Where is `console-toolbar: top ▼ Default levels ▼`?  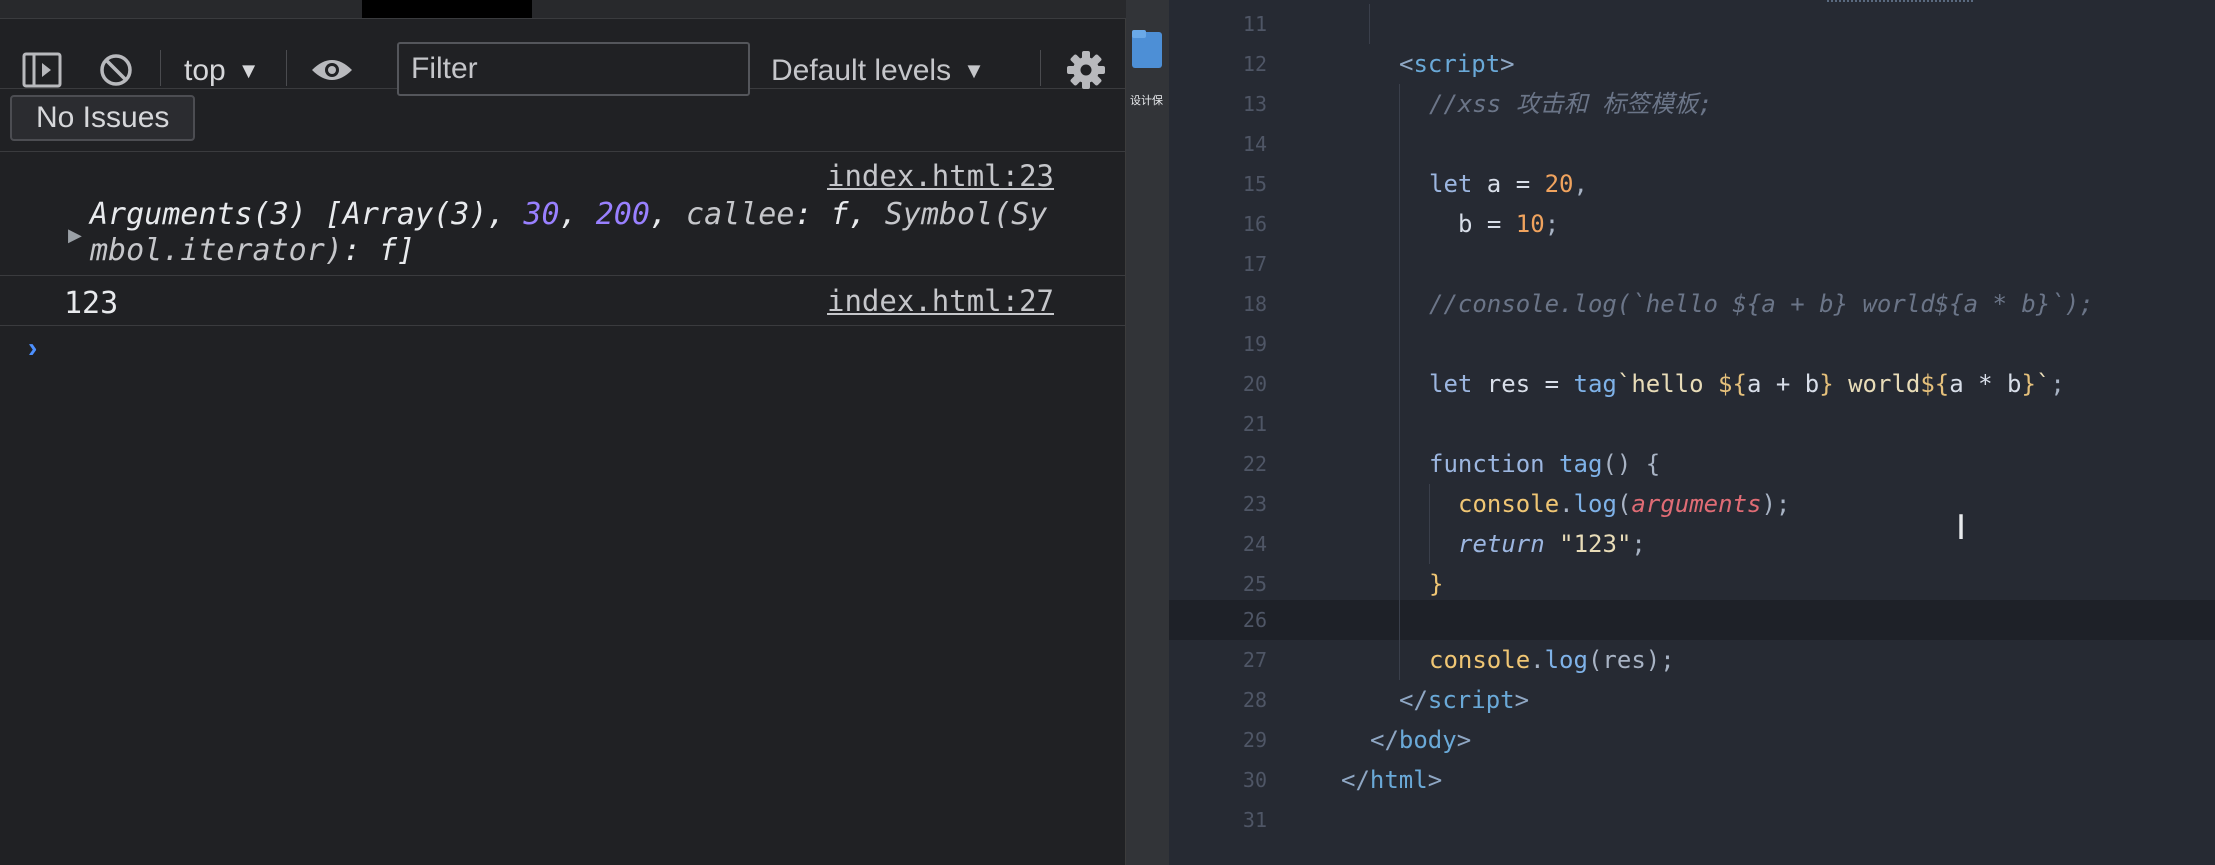 console-toolbar: top ▼ Default levels ▼ is located at coordinates (563, 57).